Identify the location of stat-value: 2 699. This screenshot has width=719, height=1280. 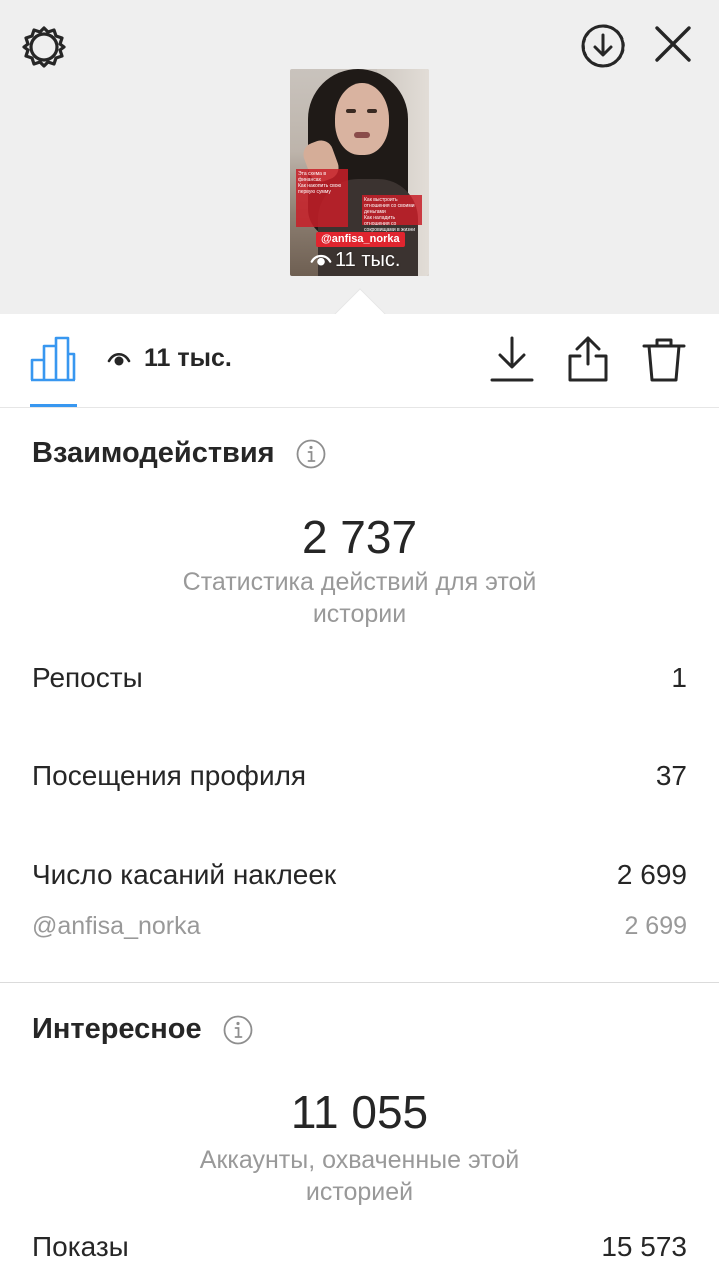
(651, 874).